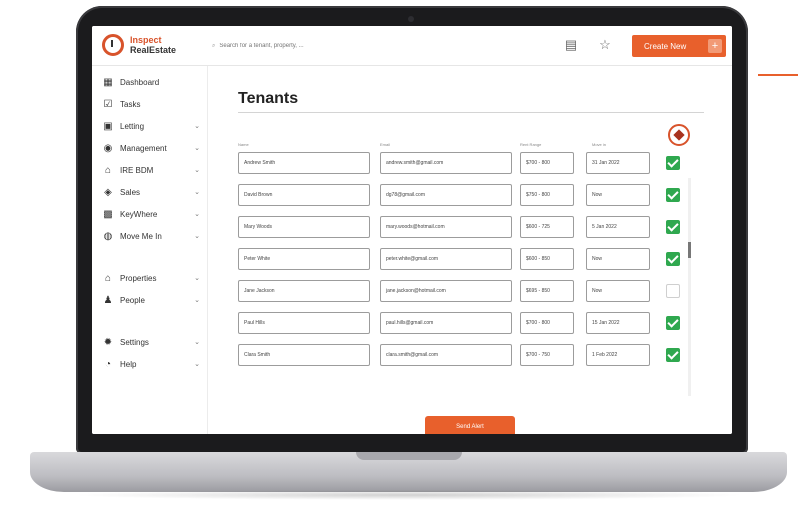 This screenshot has height=506, width=799. Describe the element at coordinates (446, 291) in the screenshot. I see `tenant-email-field: jane.jackson@hotmail.com` at that location.